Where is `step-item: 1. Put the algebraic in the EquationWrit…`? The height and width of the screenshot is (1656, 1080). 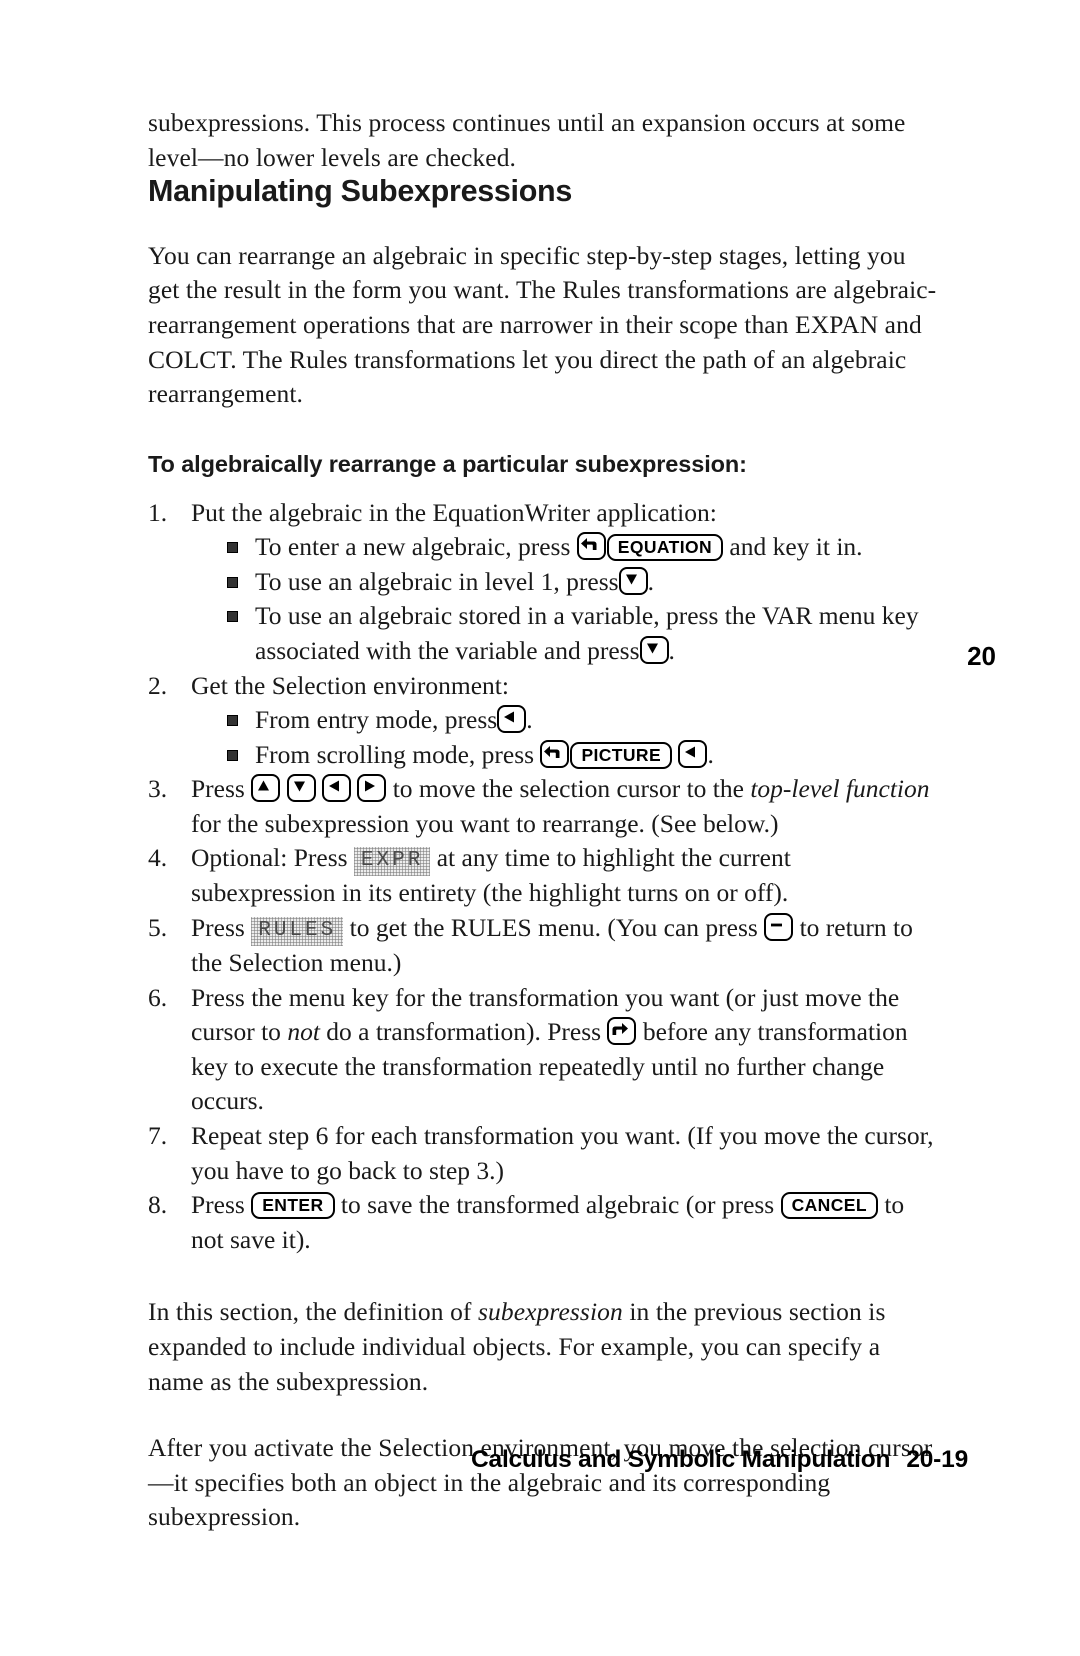
step-item: 1. Put the algebraic in the EquationWrit… is located at coordinates (544, 582).